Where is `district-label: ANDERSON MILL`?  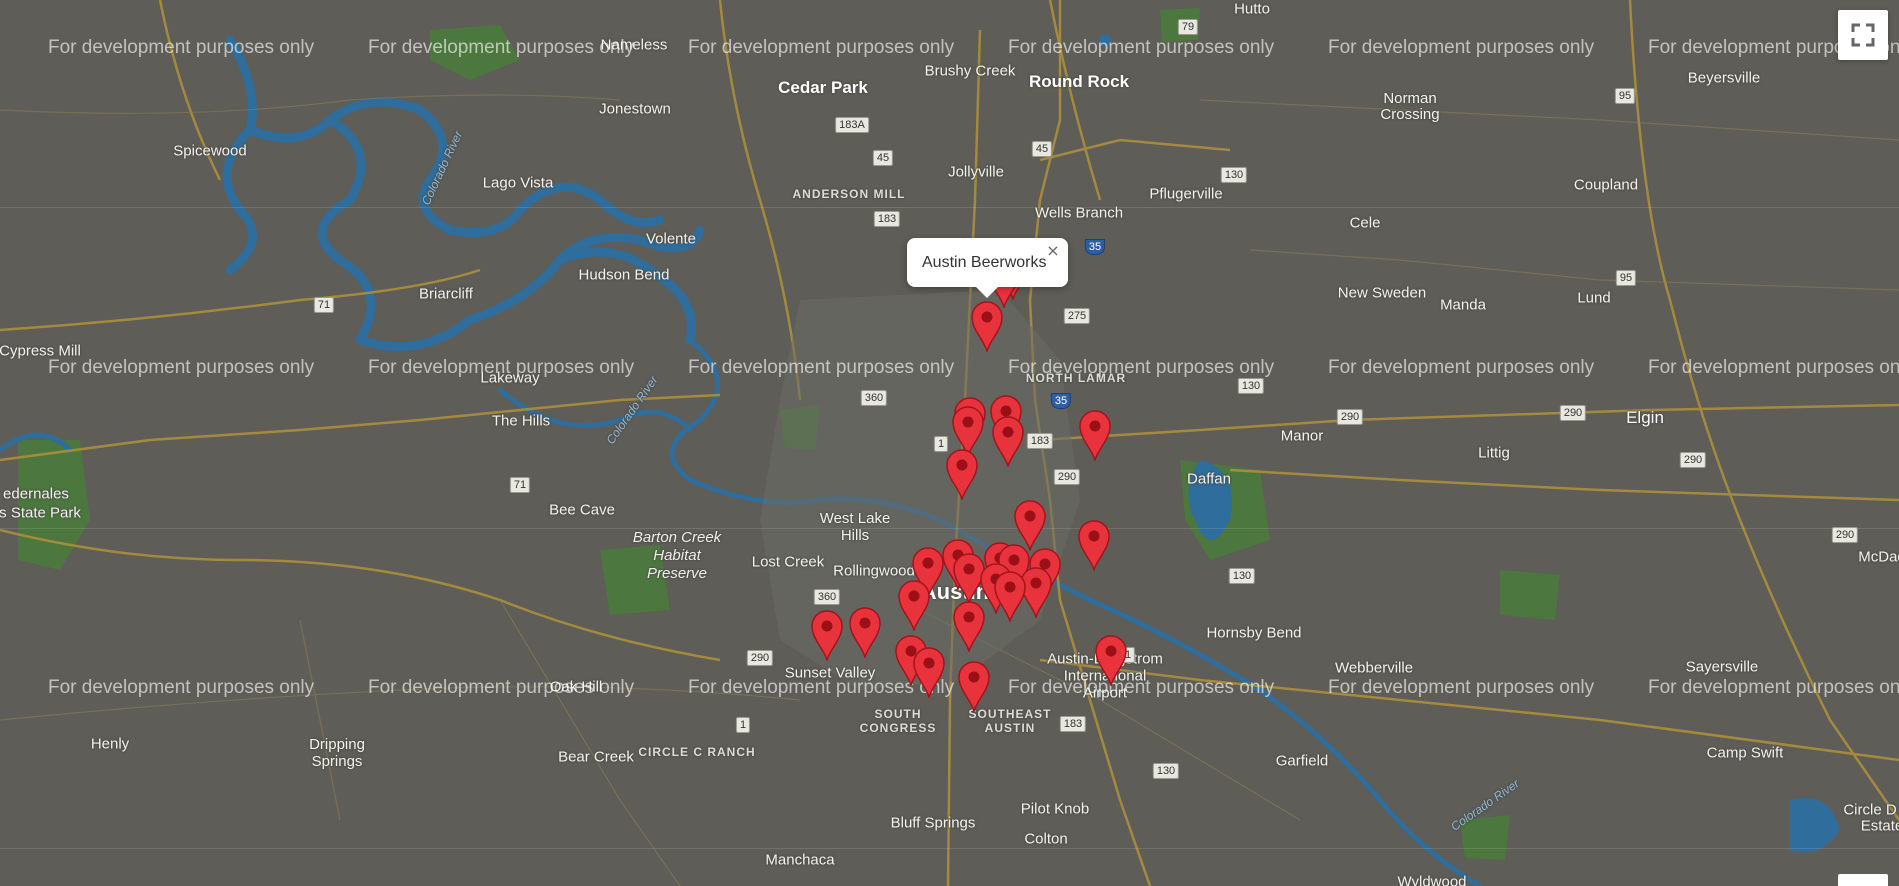 district-label: ANDERSON MILL is located at coordinates (849, 194).